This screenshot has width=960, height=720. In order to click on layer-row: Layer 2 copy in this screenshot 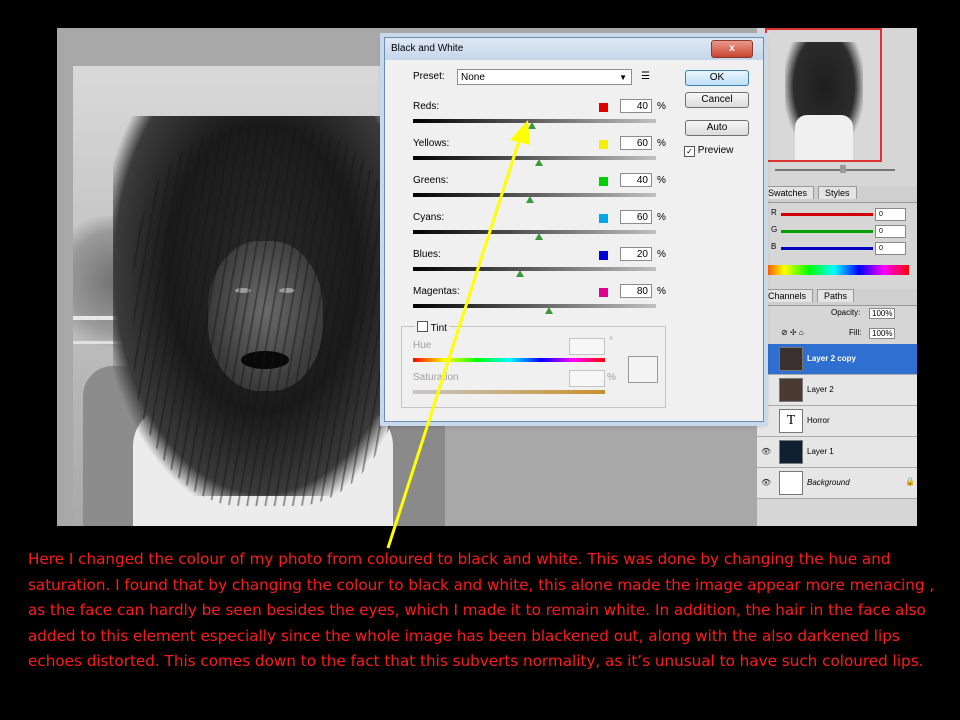, I will do `click(837, 359)`.